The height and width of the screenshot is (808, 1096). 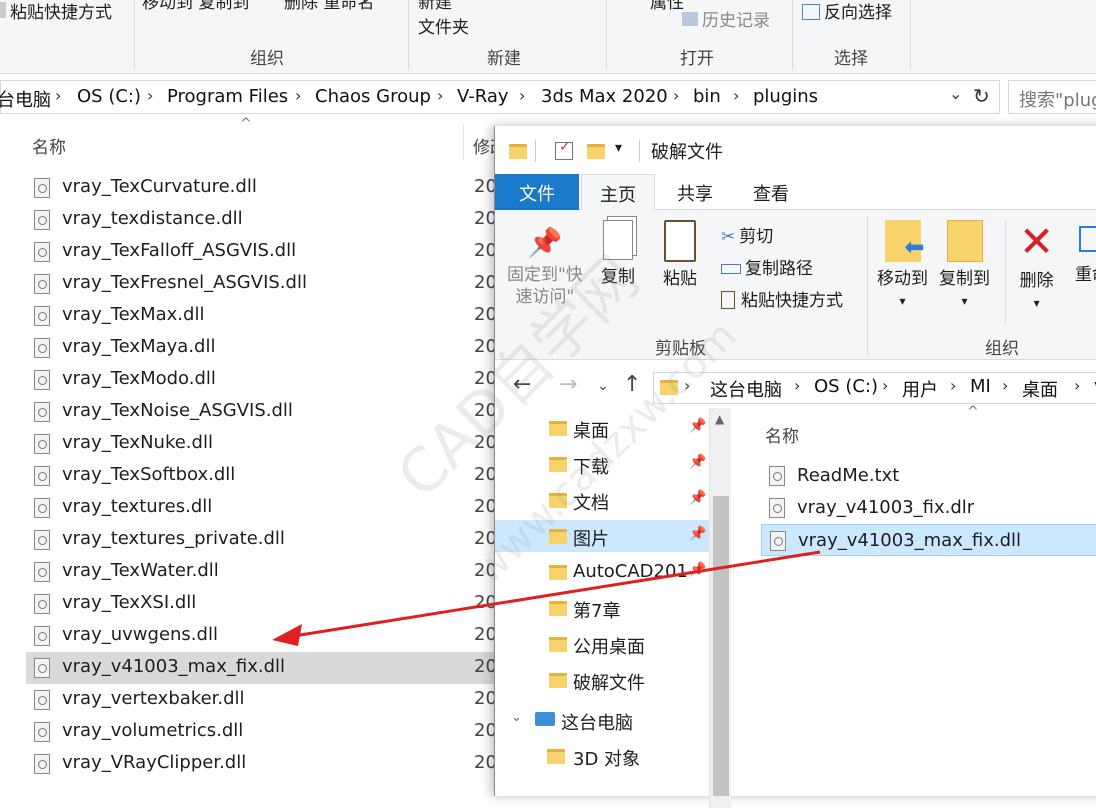 I want to click on properties-button: 属性, so click(x=667, y=6).